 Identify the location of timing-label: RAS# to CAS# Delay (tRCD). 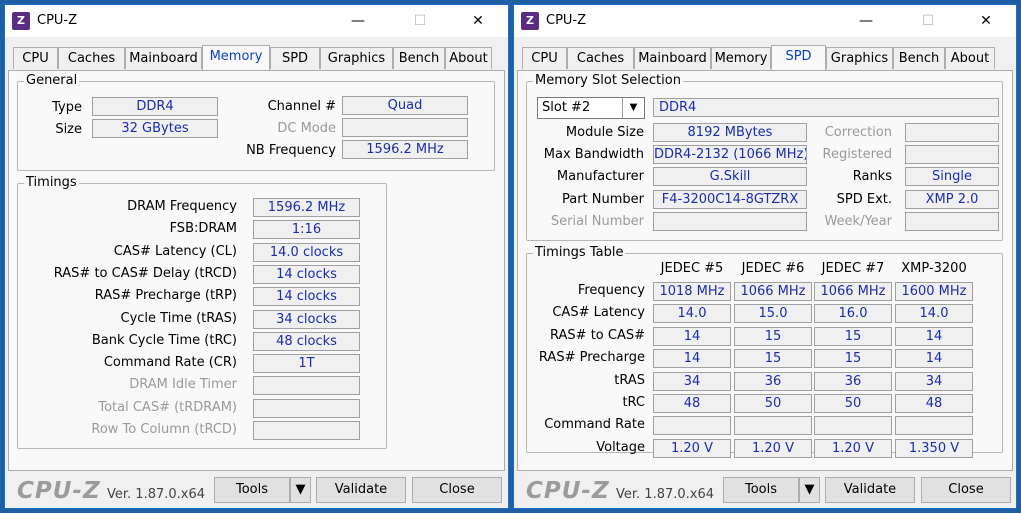
(145, 273).